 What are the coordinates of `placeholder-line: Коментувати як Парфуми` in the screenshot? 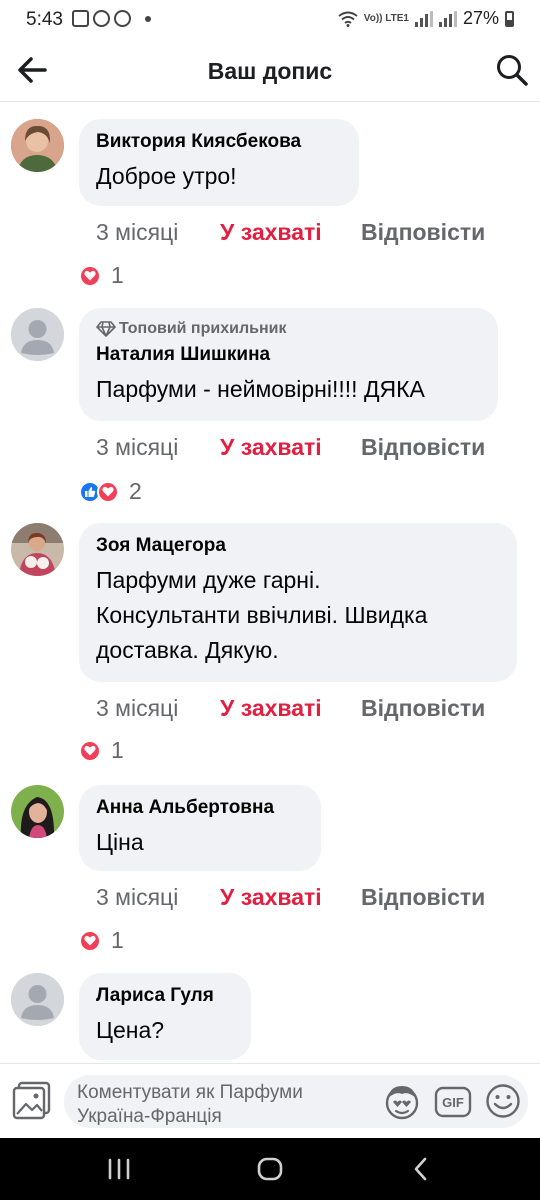 It's located at (190, 1092).